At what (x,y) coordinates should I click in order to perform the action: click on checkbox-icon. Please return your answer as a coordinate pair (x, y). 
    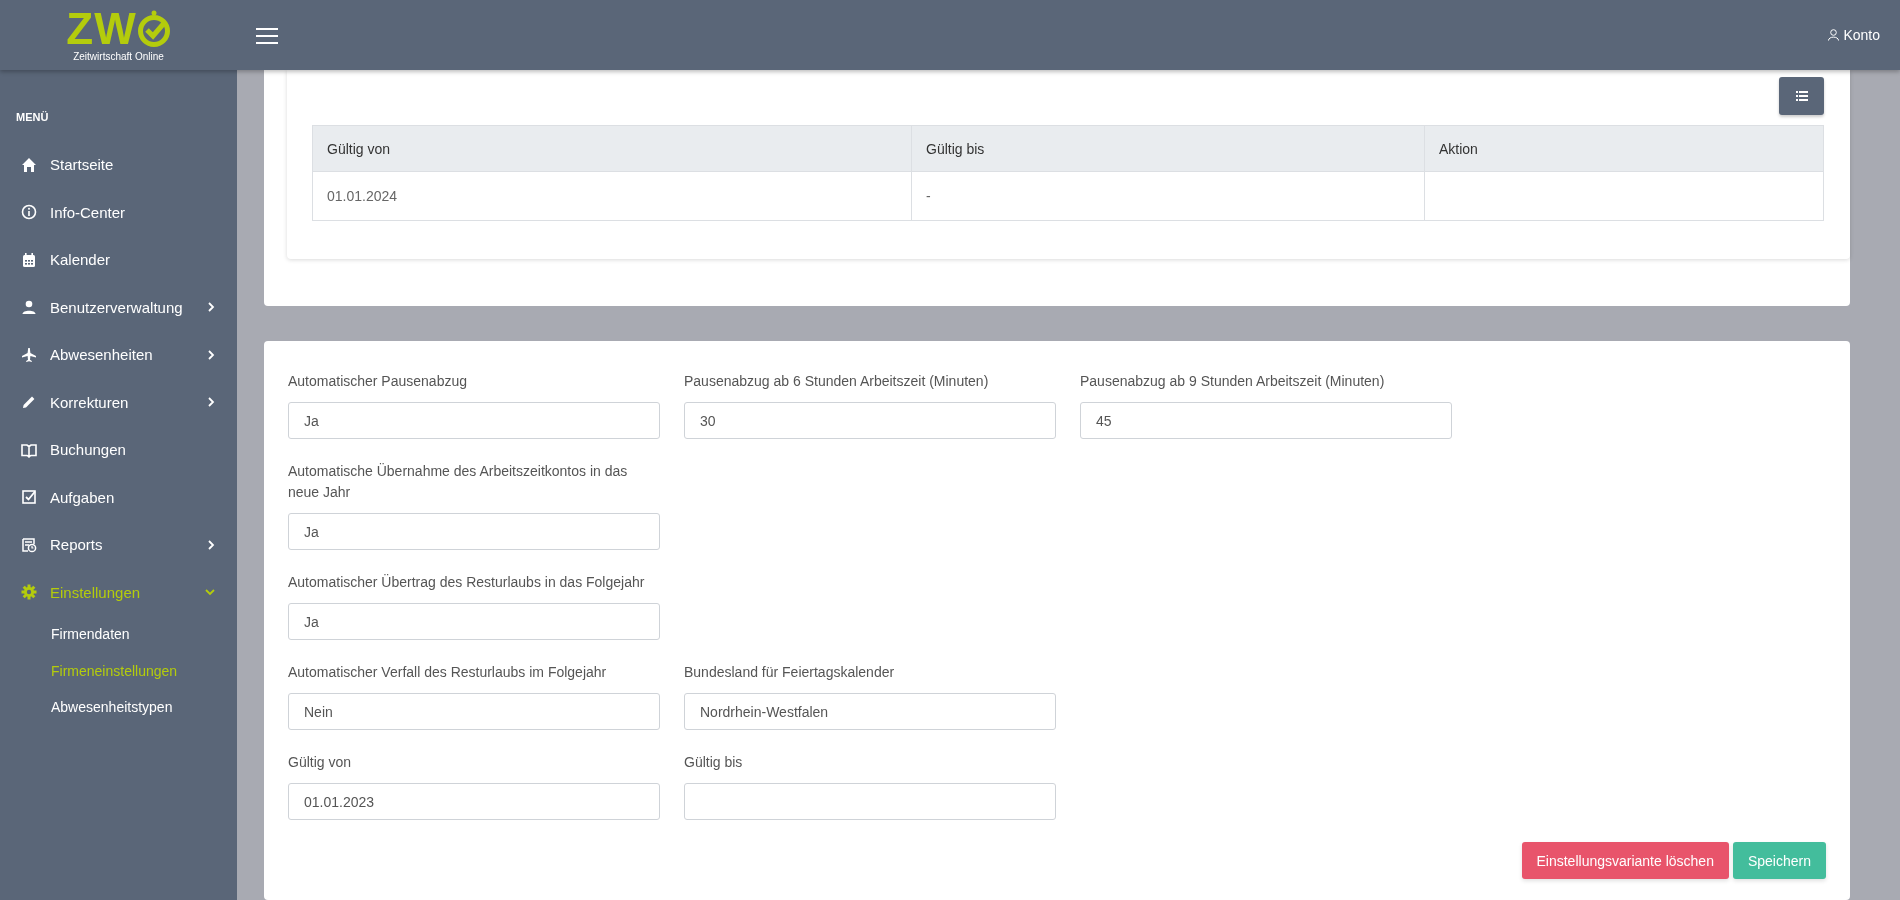
    Looking at the image, I should click on (29, 497).